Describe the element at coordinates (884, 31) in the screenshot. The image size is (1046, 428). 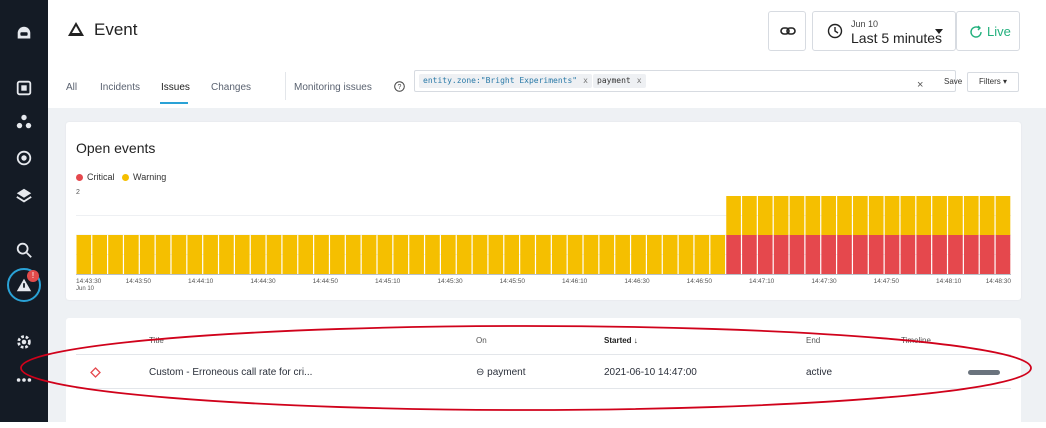
I see `timeframe-selector: Jun 10 Last 5 minutes` at that location.